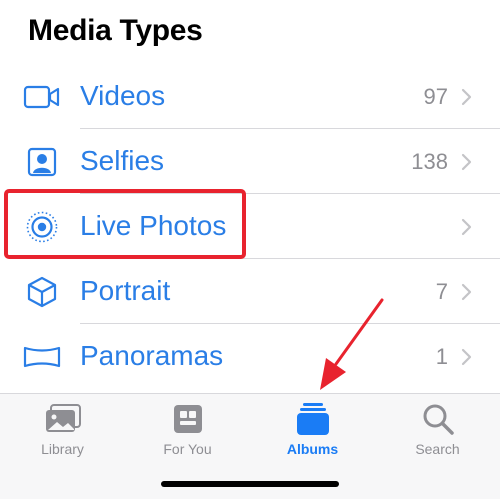 The width and height of the screenshot is (500, 499). What do you see at coordinates (312, 449) in the screenshot?
I see `tab-label: Albums` at bounding box center [312, 449].